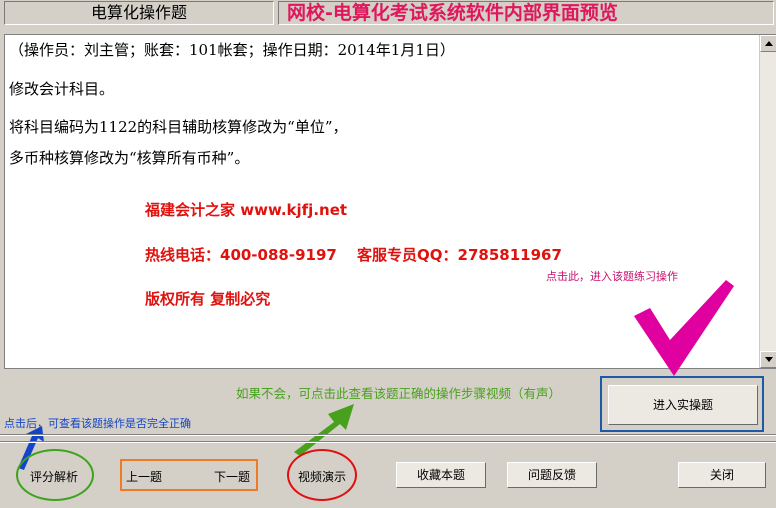 The image size is (776, 508). I want to click on arrow-up-icon, so click(769, 43).